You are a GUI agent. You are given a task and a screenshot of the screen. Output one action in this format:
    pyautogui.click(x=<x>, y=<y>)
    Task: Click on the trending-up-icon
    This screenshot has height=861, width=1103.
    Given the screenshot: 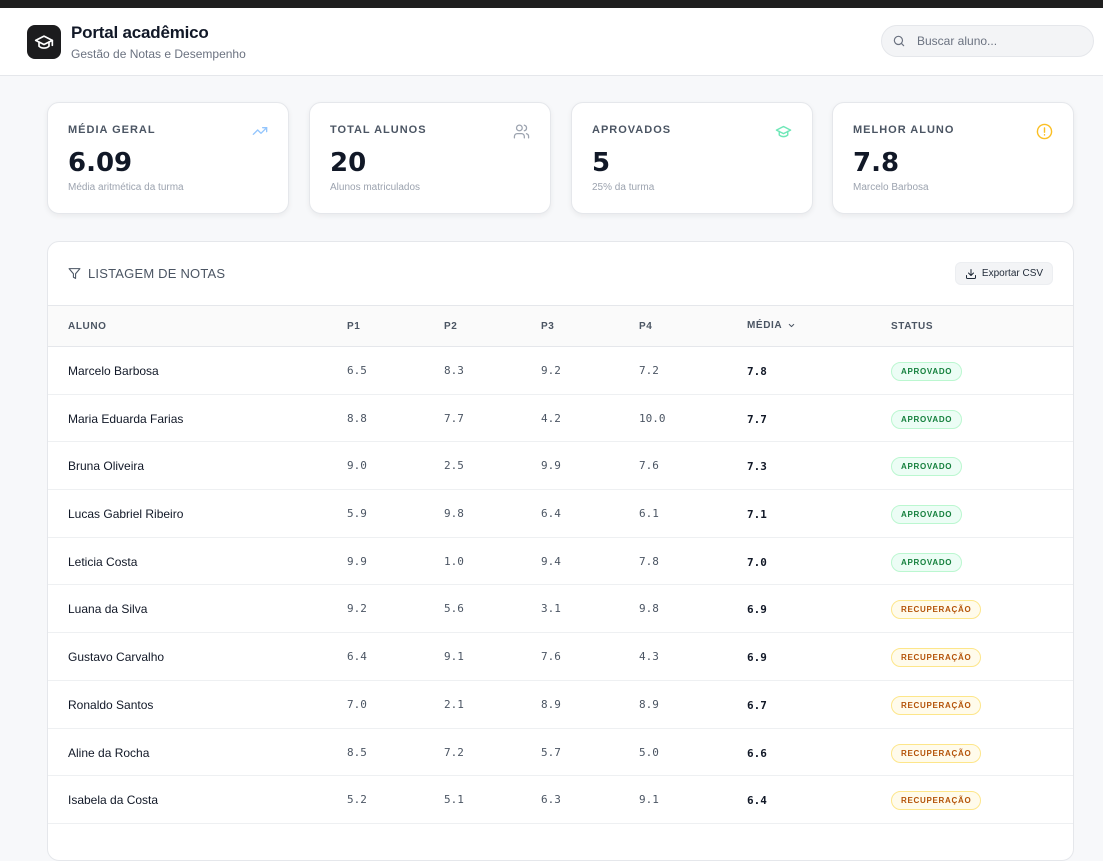 What is the action you would take?
    pyautogui.click(x=260, y=131)
    